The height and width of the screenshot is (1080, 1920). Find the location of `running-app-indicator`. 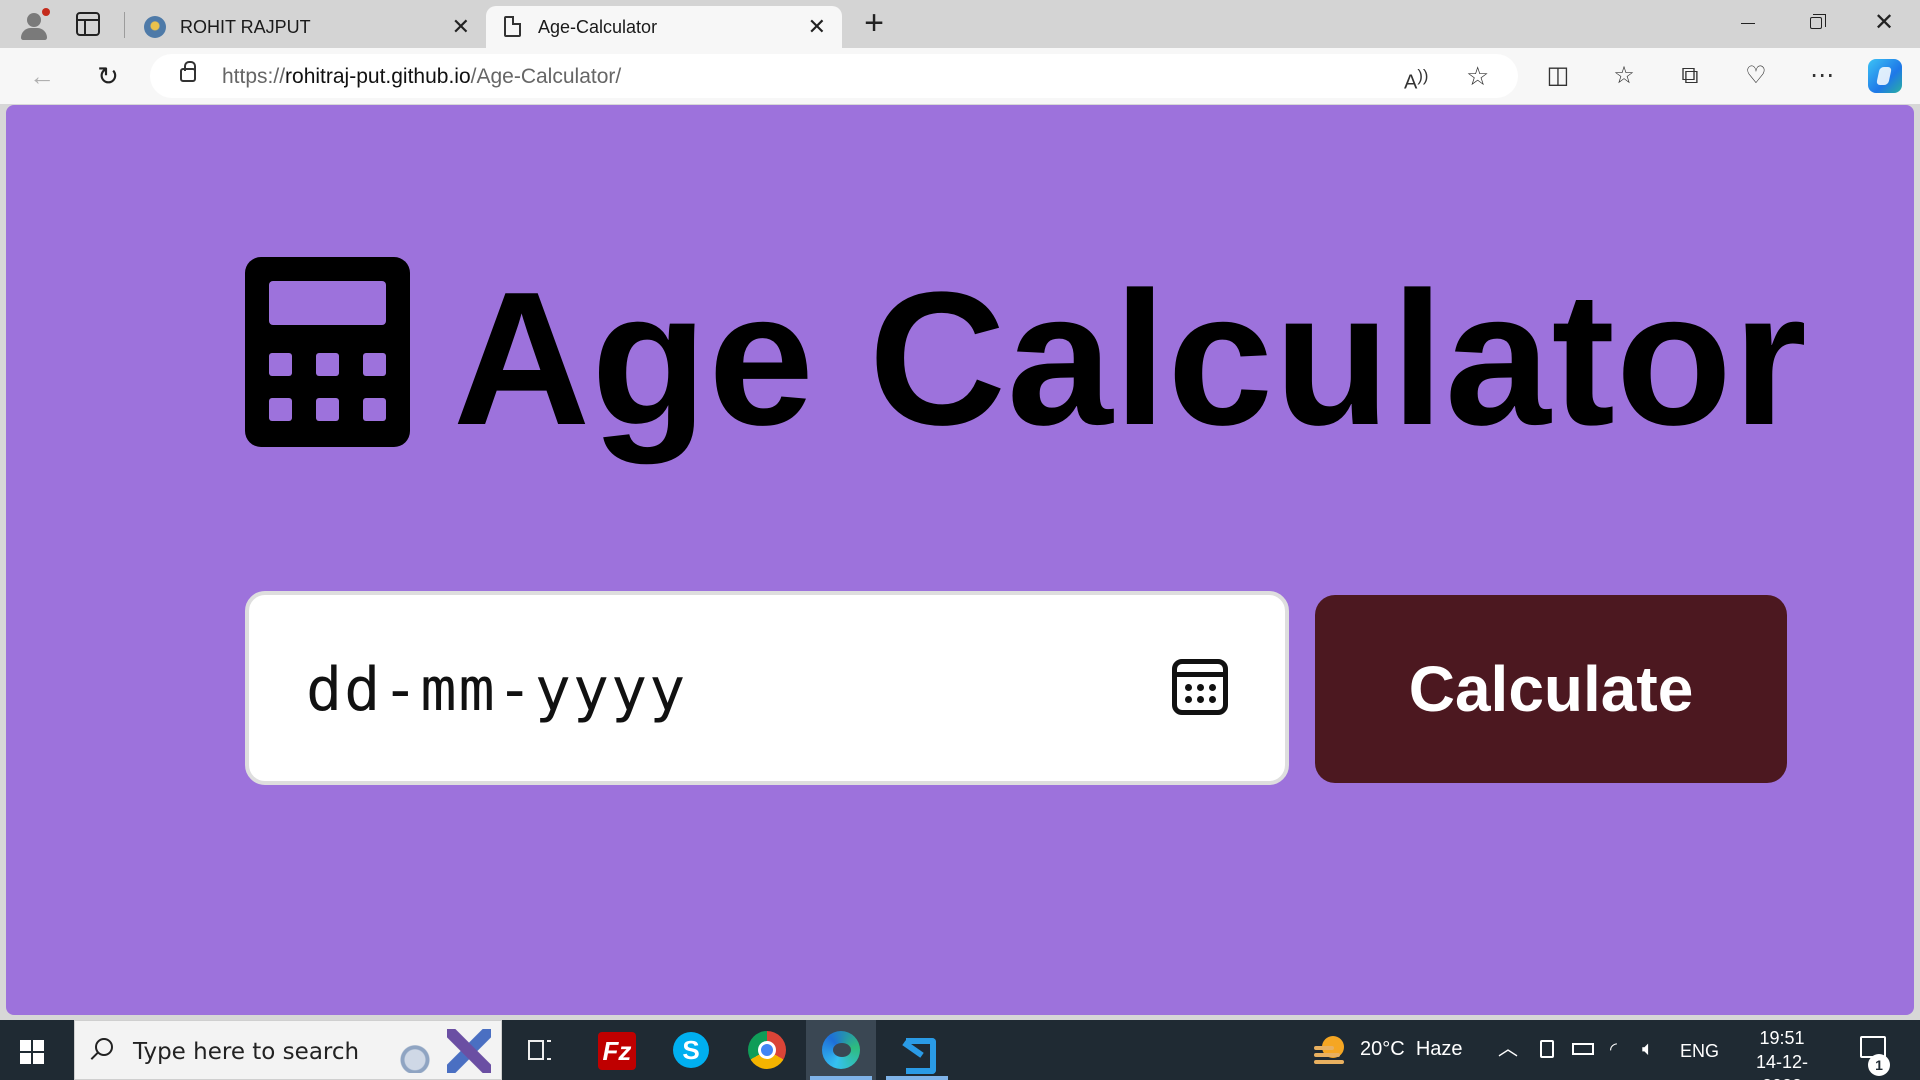

running-app-indicator is located at coordinates (917, 1078).